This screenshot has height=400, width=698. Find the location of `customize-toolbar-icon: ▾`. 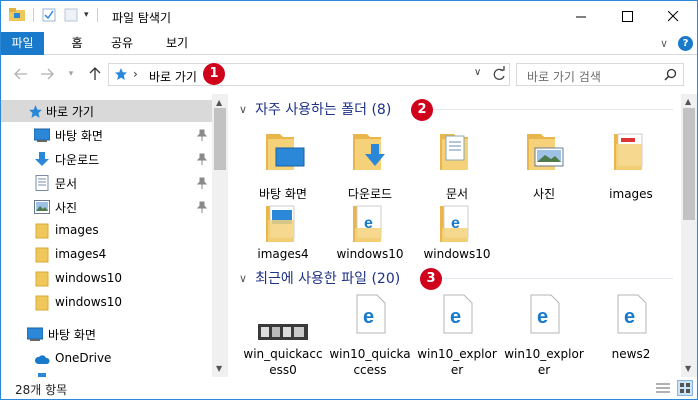

customize-toolbar-icon: ▾ is located at coordinates (86, 15).